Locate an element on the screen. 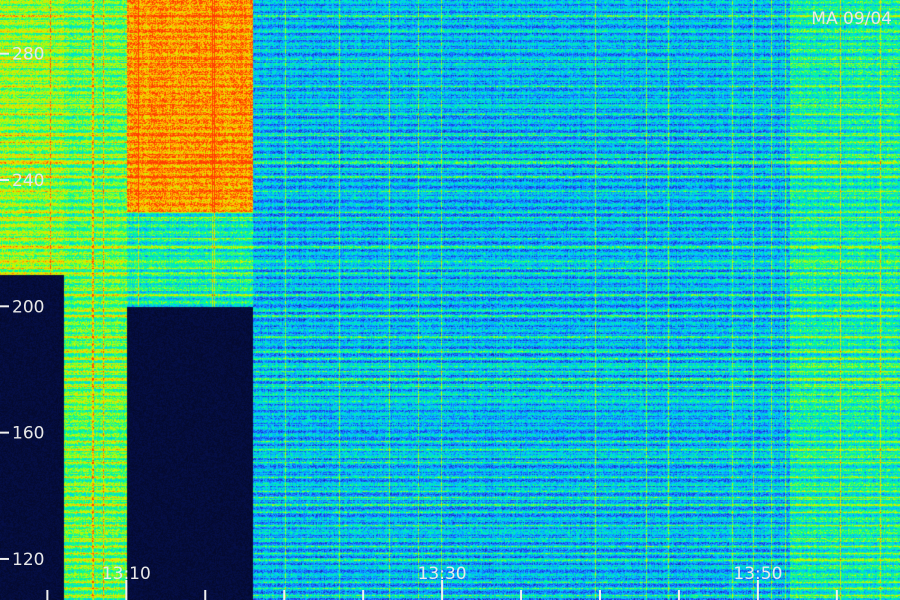 This screenshot has height=600, width=900. x-tick-label: 13:30 is located at coordinates (442, 574).